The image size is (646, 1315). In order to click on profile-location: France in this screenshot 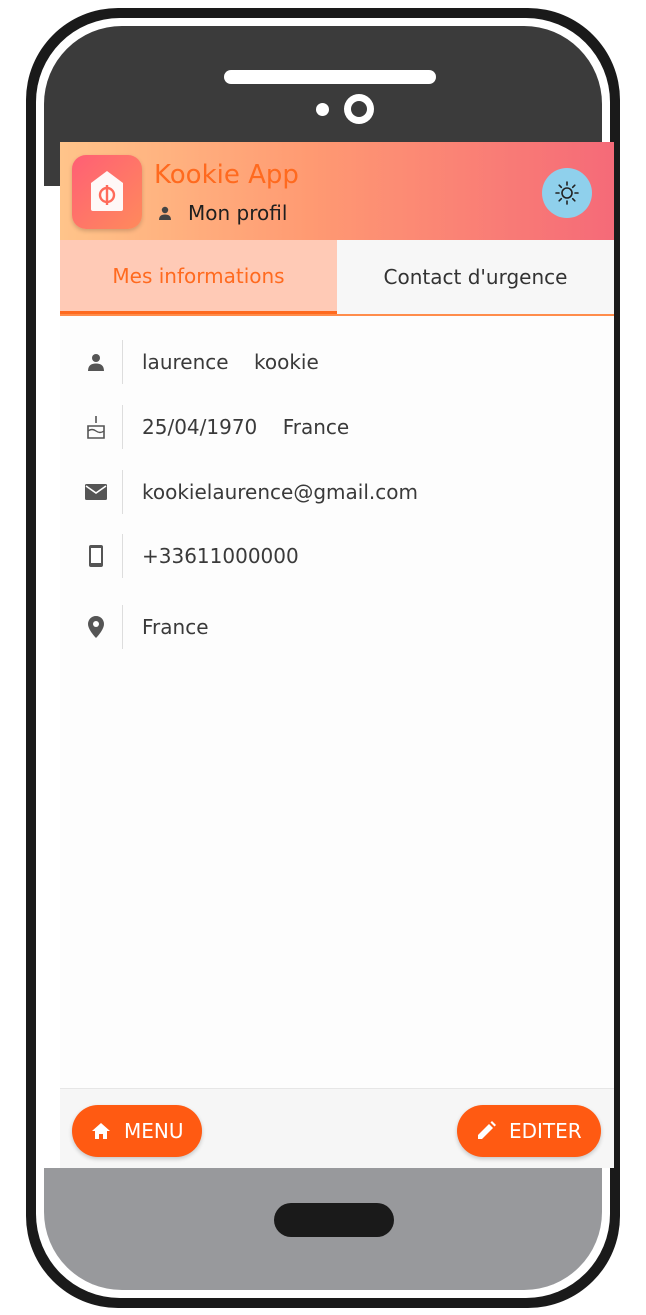, I will do `click(175, 627)`.